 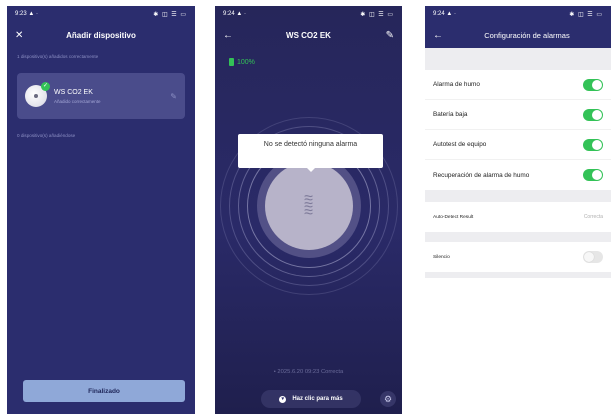 I want to click on battery-indicator: 100%, so click(x=308, y=62).